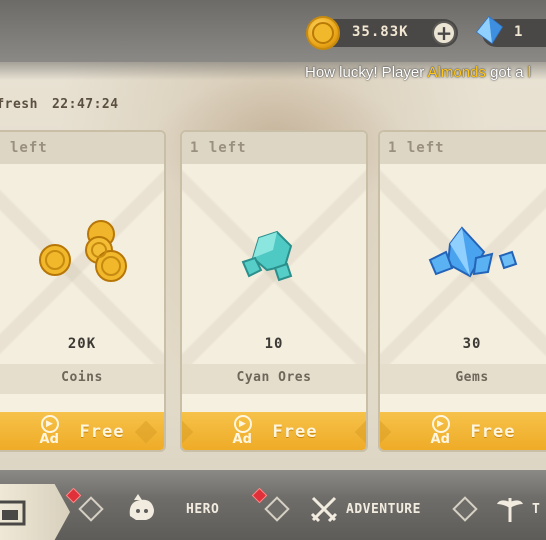 The image size is (546, 540). What do you see at coordinates (267, 256) in the screenshot?
I see `cyan-ore-icon` at bounding box center [267, 256].